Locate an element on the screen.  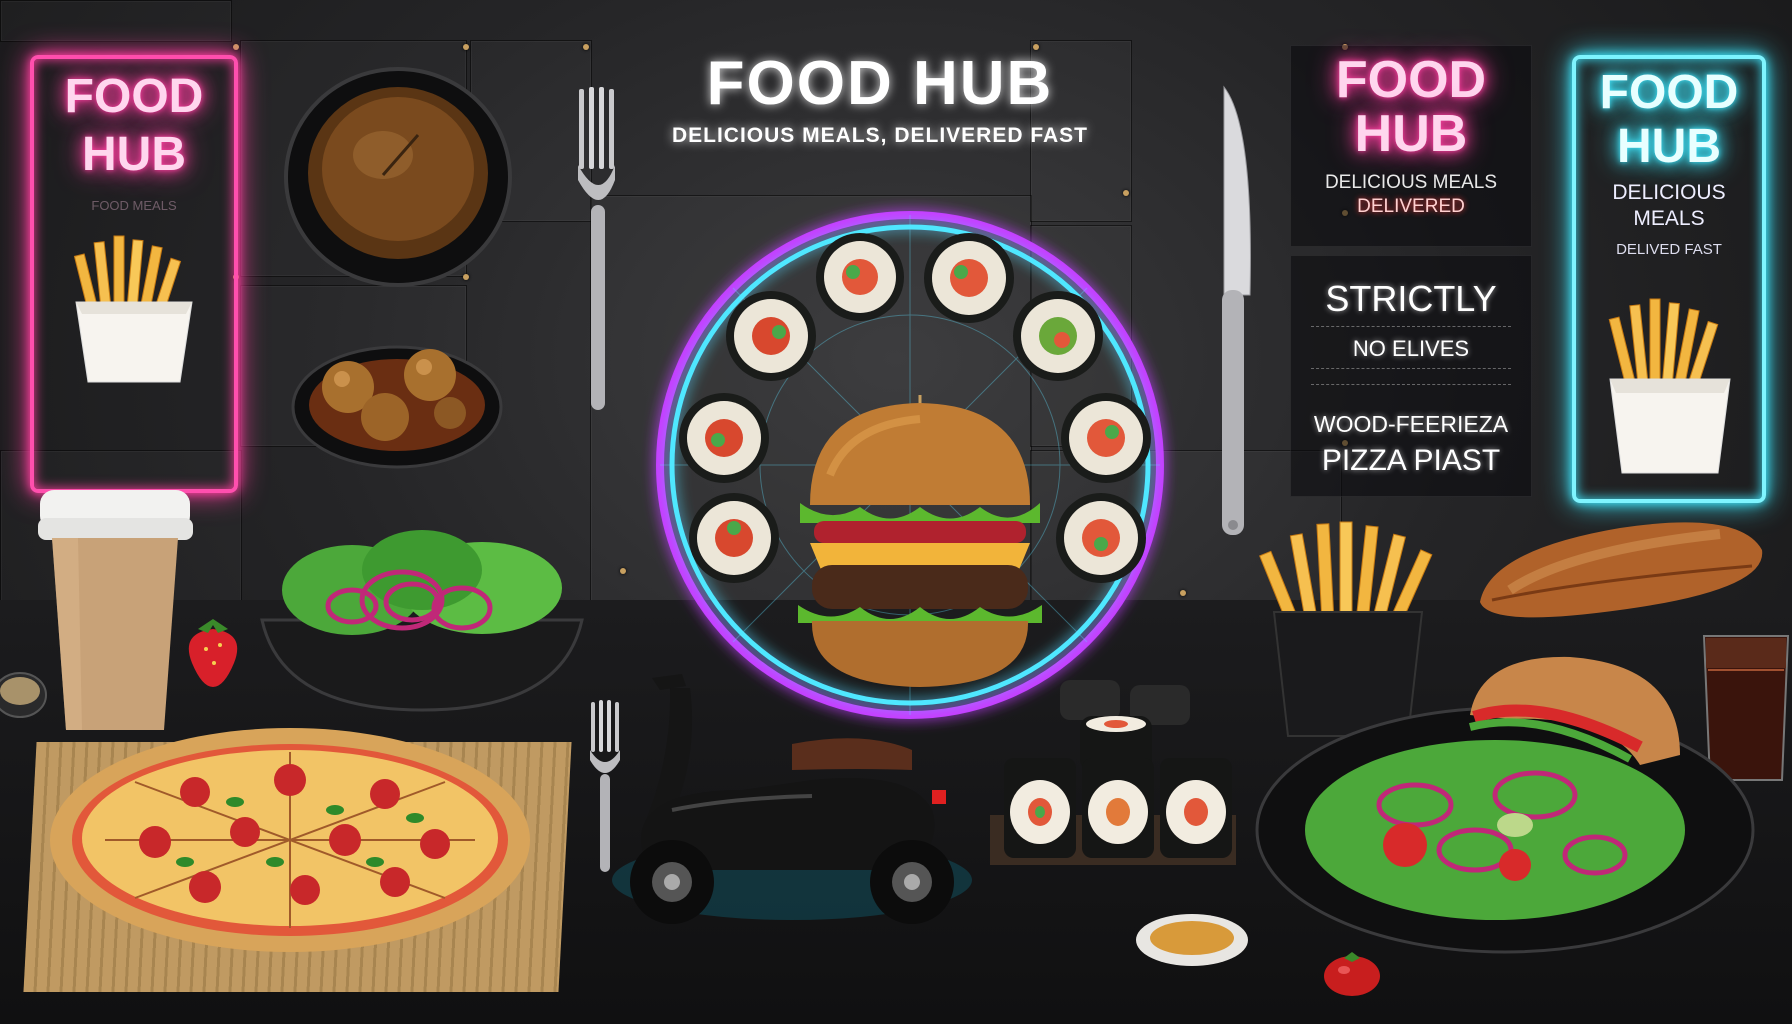
center-right-sign-sub2: DELIVERED is located at coordinates (1411, 206).